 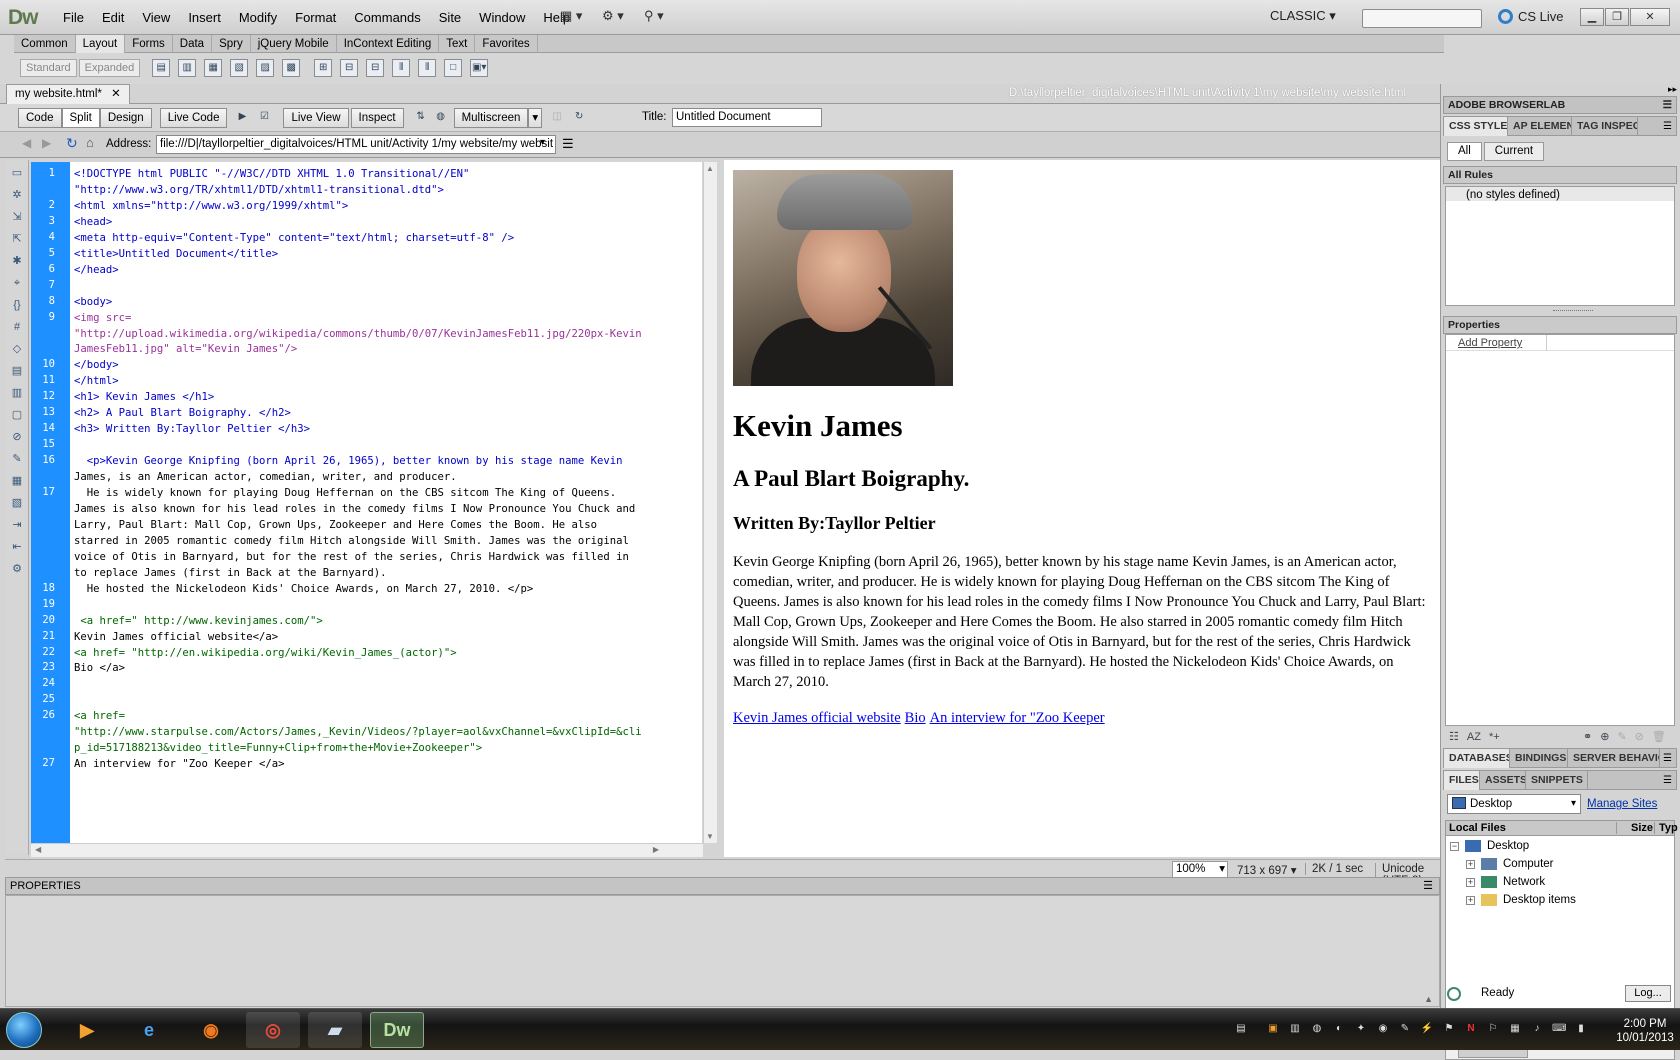 I want to click on cs-live-label: CS Live, so click(x=1541, y=16).